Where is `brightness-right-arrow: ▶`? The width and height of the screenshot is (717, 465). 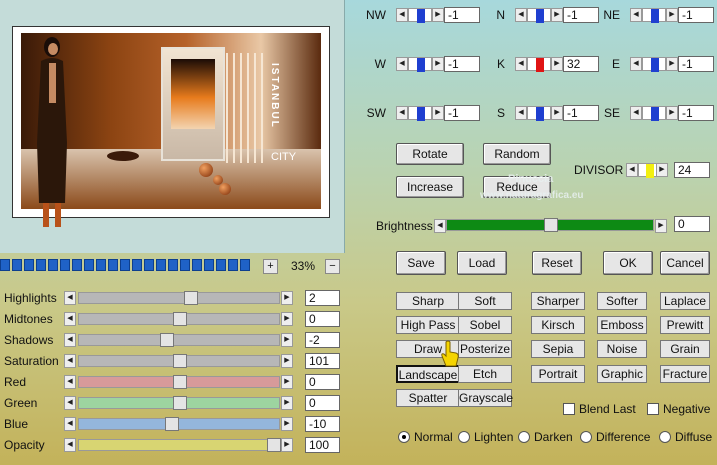
brightness-right-arrow: ▶ is located at coordinates (661, 226).